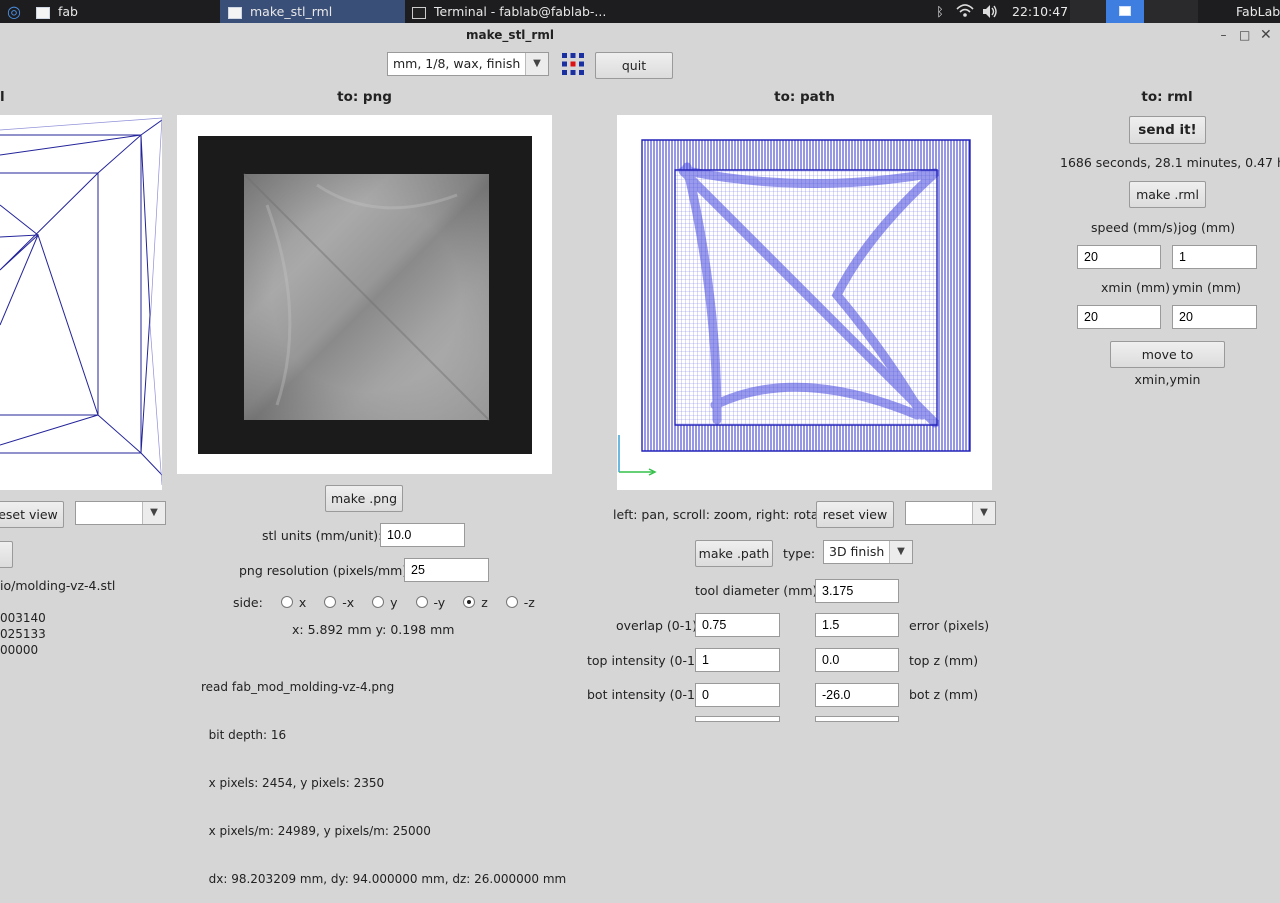 The height and width of the screenshot is (903, 1280). Describe the element at coordinates (737, 719) in the screenshot. I see `next-input-left` at that location.